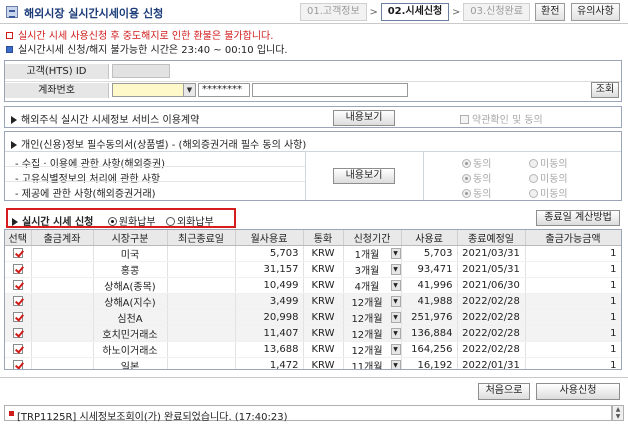 This screenshot has height=424, width=628. Describe the element at coordinates (141, 71) in the screenshot. I see `hts-id-field` at that location.